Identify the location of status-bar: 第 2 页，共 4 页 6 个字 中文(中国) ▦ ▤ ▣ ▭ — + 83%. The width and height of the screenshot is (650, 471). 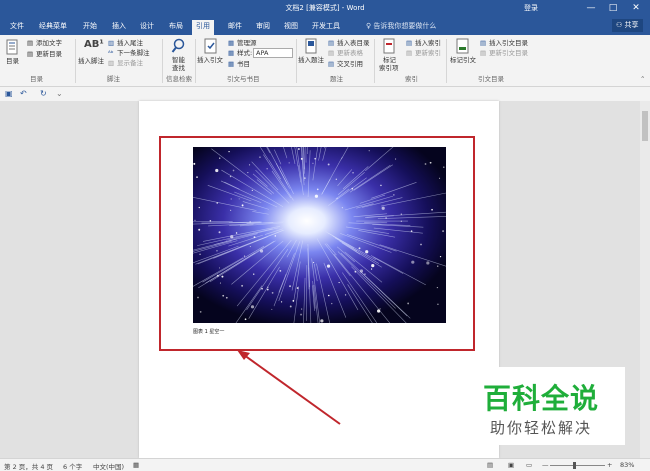
(325, 464).